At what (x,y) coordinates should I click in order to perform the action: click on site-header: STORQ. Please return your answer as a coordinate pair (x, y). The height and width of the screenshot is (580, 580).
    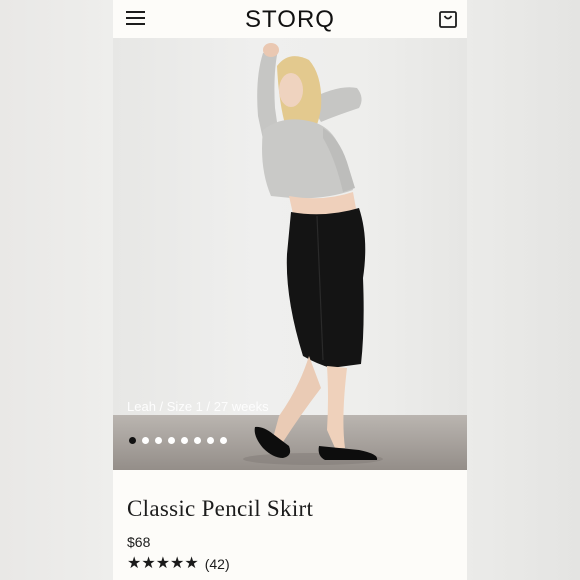
    Looking at the image, I should click on (290, 19).